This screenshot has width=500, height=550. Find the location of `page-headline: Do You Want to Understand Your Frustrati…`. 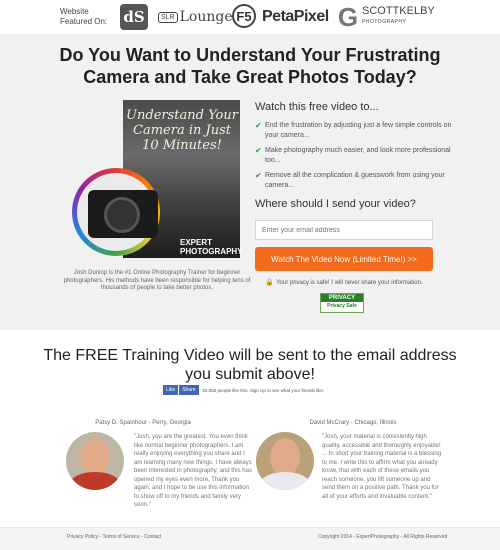

page-headline: Do You Want to Understand Your Frustrati… is located at coordinates (250, 66).